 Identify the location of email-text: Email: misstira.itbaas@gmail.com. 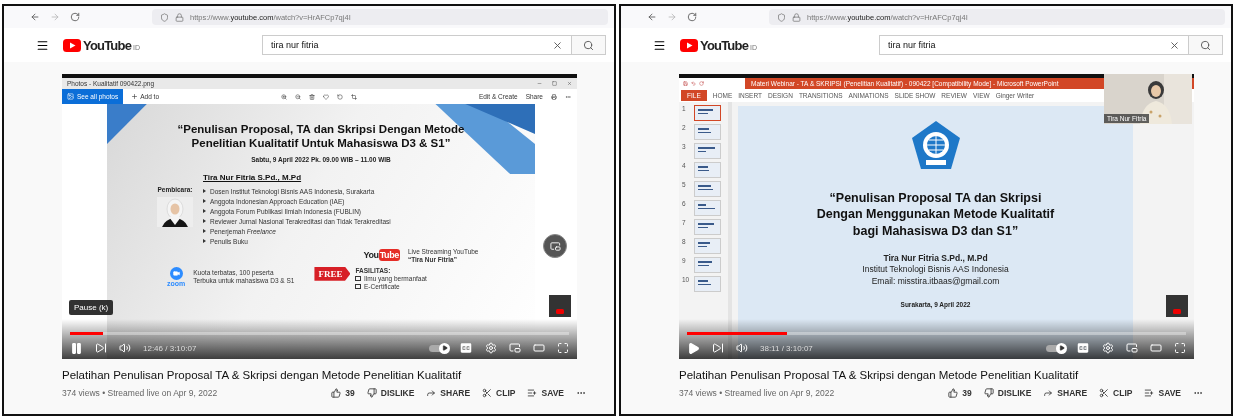
(935, 281).